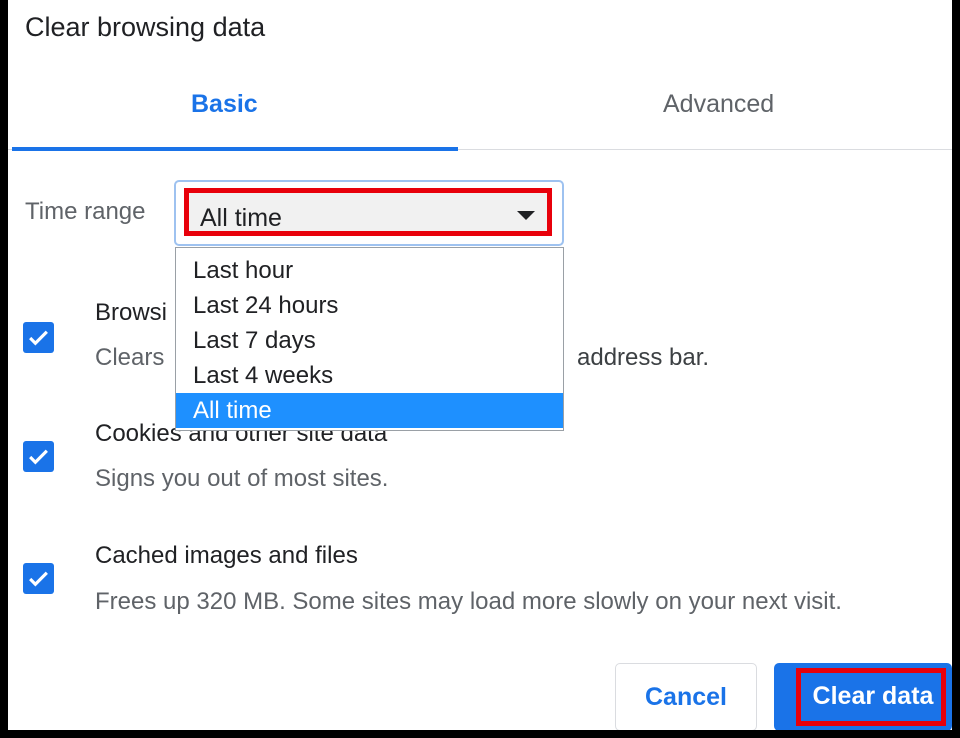  Describe the element at coordinates (85, 211) in the screenshot. I see `time-range-label: Time range` at that location.